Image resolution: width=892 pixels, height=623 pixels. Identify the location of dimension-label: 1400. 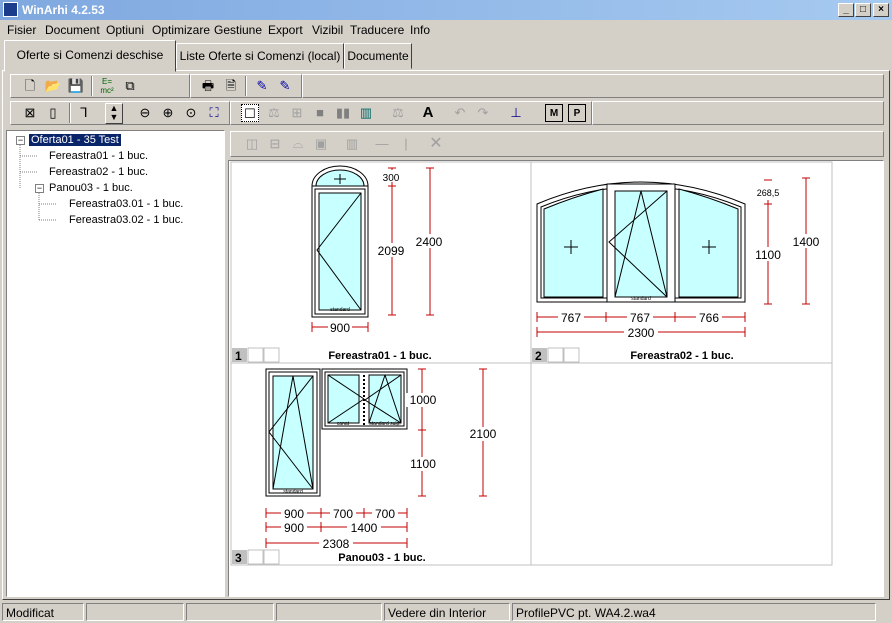
(364, 528).